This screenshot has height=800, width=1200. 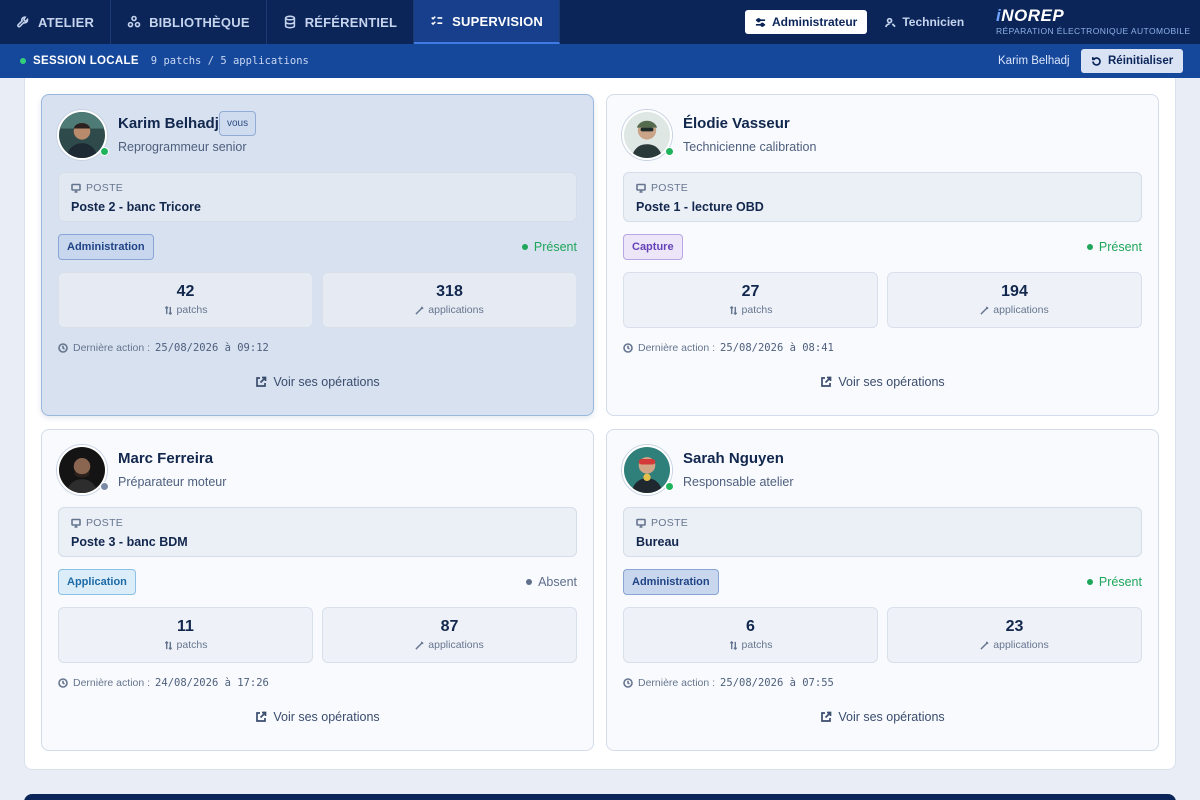 What do you see at coordinates (1014, 626) in the screenshot?
I see `application-count-value: 23` at bounding box center [1014, 626].